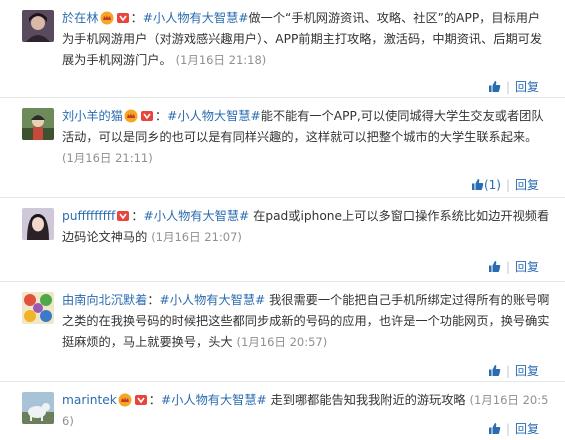 This screenshot has width=565, height=440. What do you see at coordinates (366, 400) in the screenshot?
I see `comment-text: 走到哪都能告知我我附近的游玩攻略` at bounding box center [366, 400].